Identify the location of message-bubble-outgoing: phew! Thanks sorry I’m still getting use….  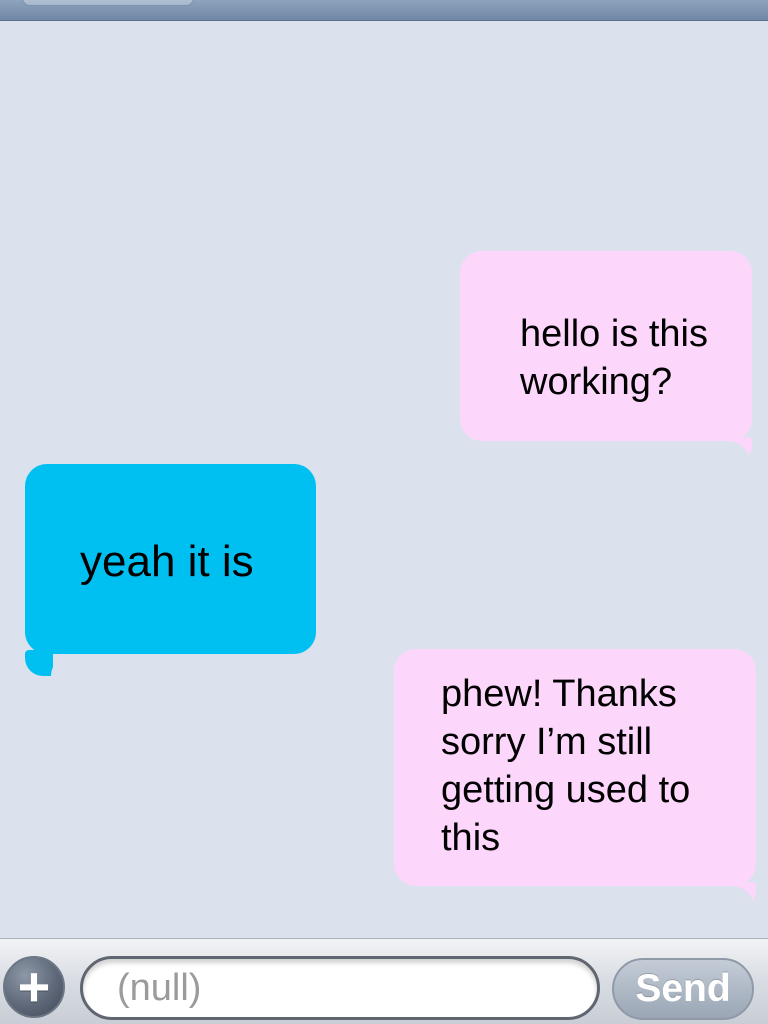
(575, 778).